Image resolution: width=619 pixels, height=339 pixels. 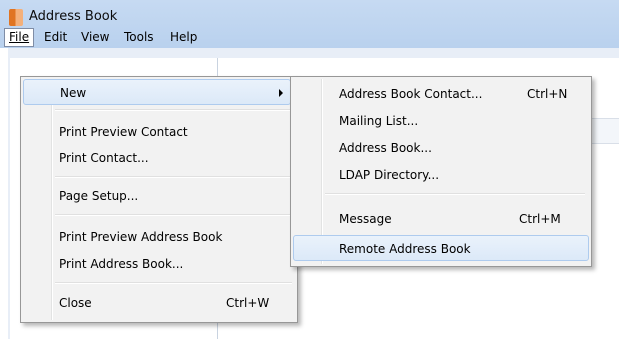 I want to click on menu-item-shortcut: Ctrl+W, so click(x=248, y=303).